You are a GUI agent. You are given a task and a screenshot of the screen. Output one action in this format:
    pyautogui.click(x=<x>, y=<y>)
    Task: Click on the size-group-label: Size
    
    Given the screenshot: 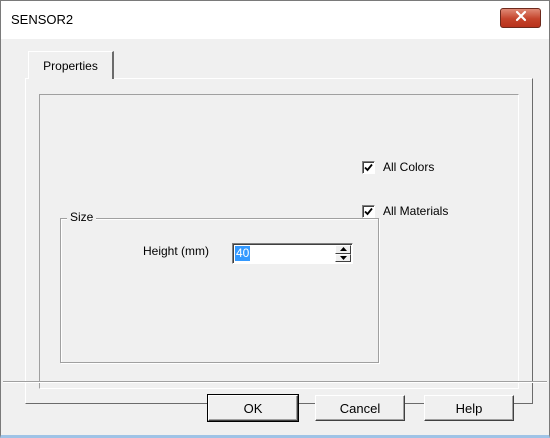 What is the action you would take?
    pyautogui.click(x=82, y=217)
    